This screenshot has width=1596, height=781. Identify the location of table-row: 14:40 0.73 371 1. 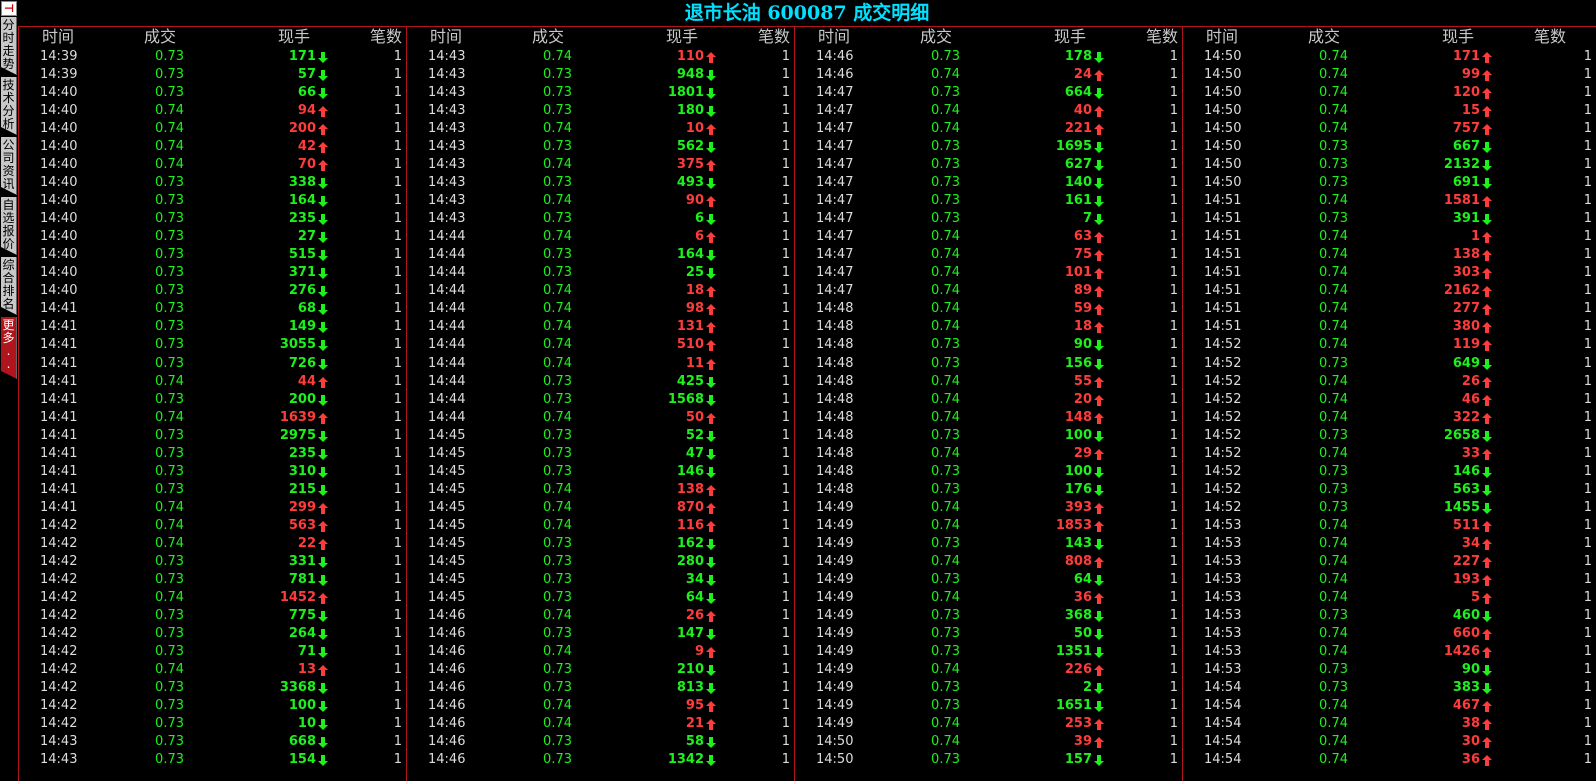
(212, 273).